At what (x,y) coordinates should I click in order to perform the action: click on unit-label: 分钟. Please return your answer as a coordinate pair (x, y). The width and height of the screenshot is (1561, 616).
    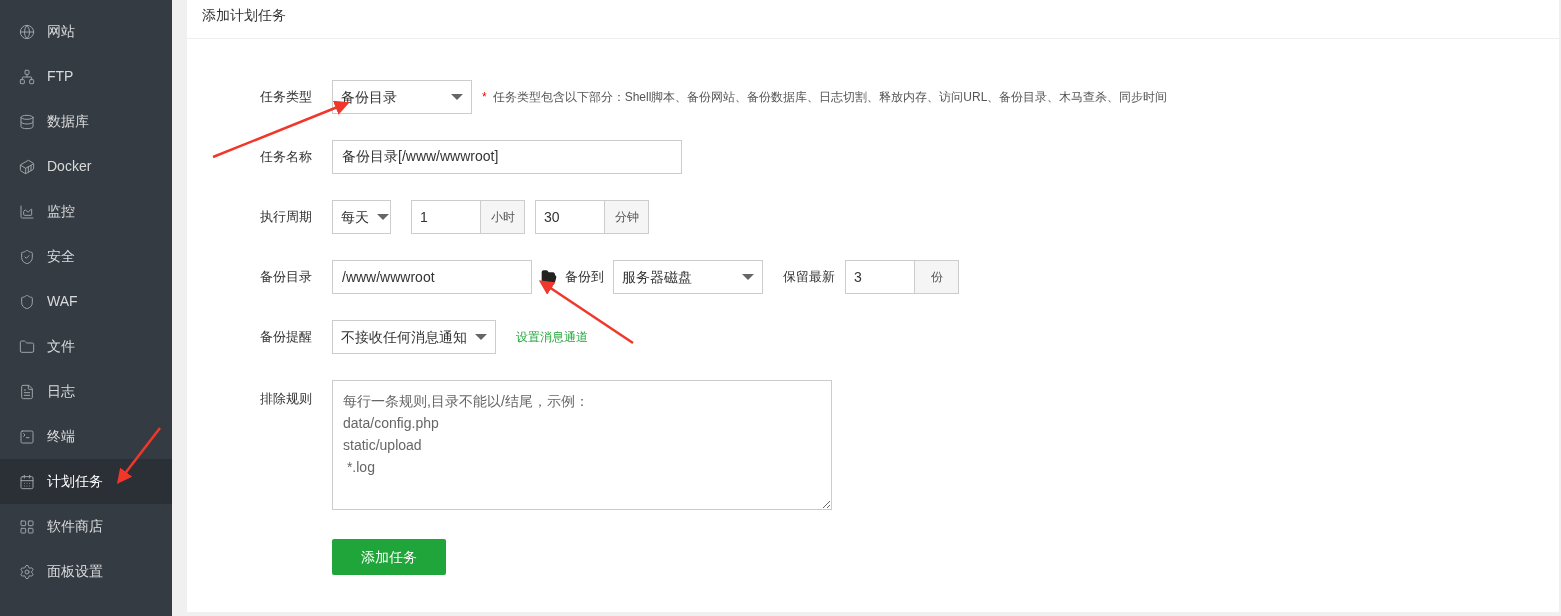
    Looking at the image, I should click on (627, 217).